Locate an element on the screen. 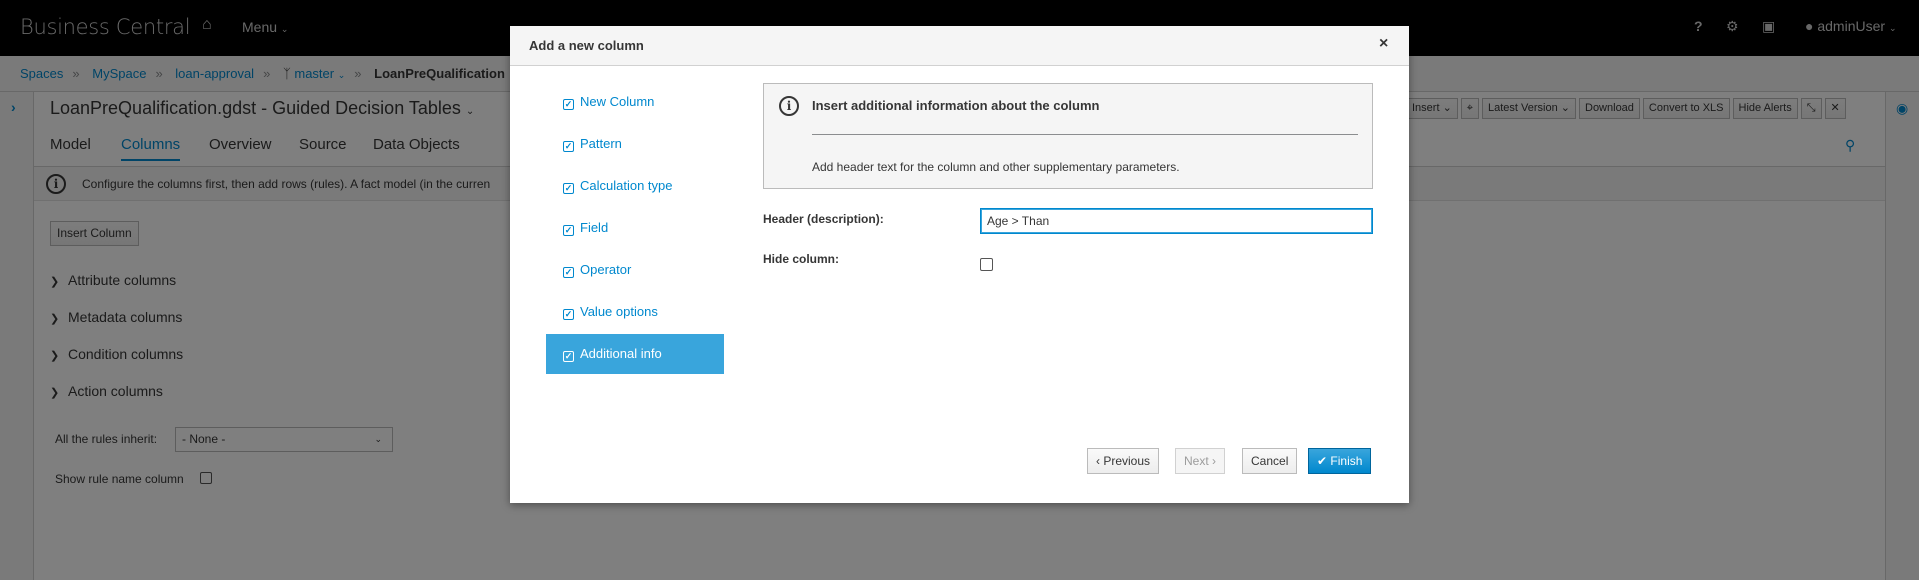  next-label: Next is located at coordinates (1196, 461).